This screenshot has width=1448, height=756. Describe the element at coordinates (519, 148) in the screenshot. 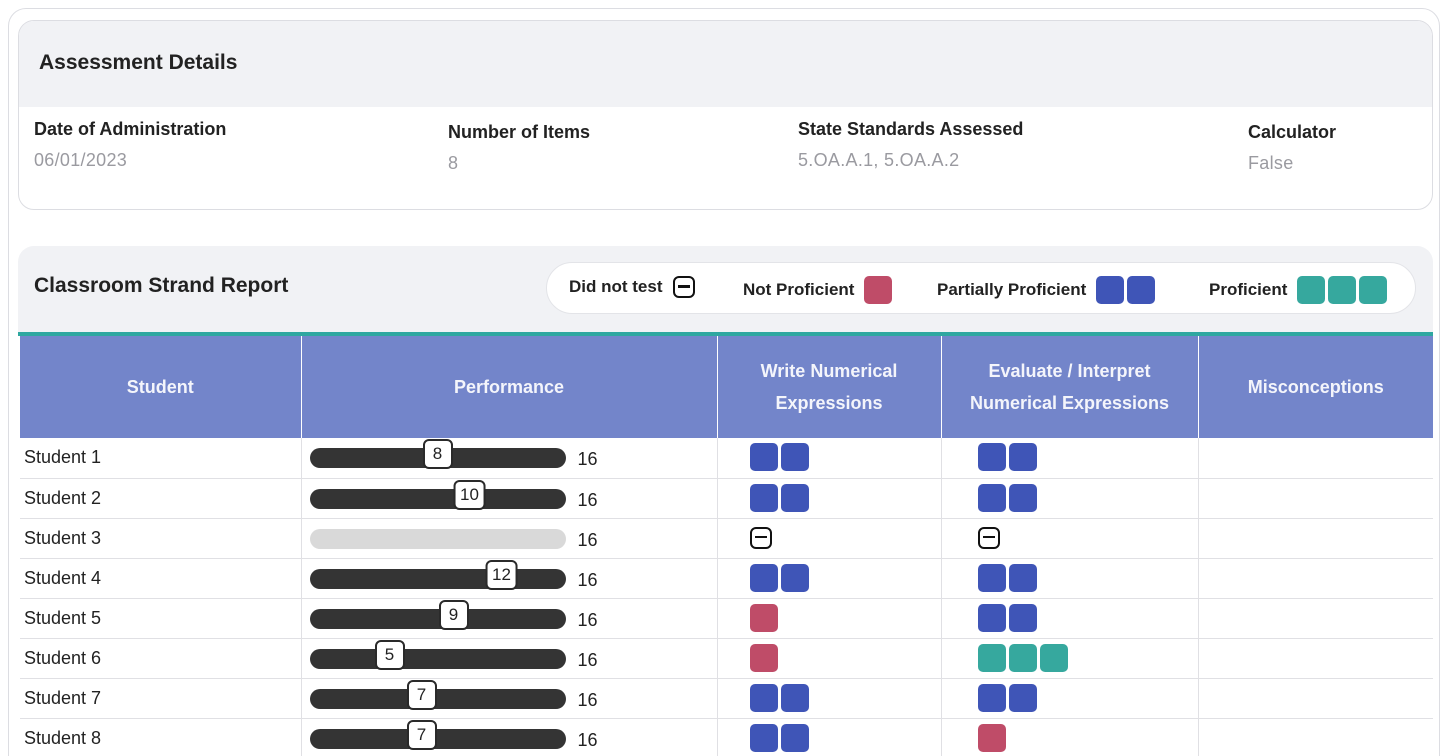

I see `number-of-items-field: Number of Items 8` at that location.